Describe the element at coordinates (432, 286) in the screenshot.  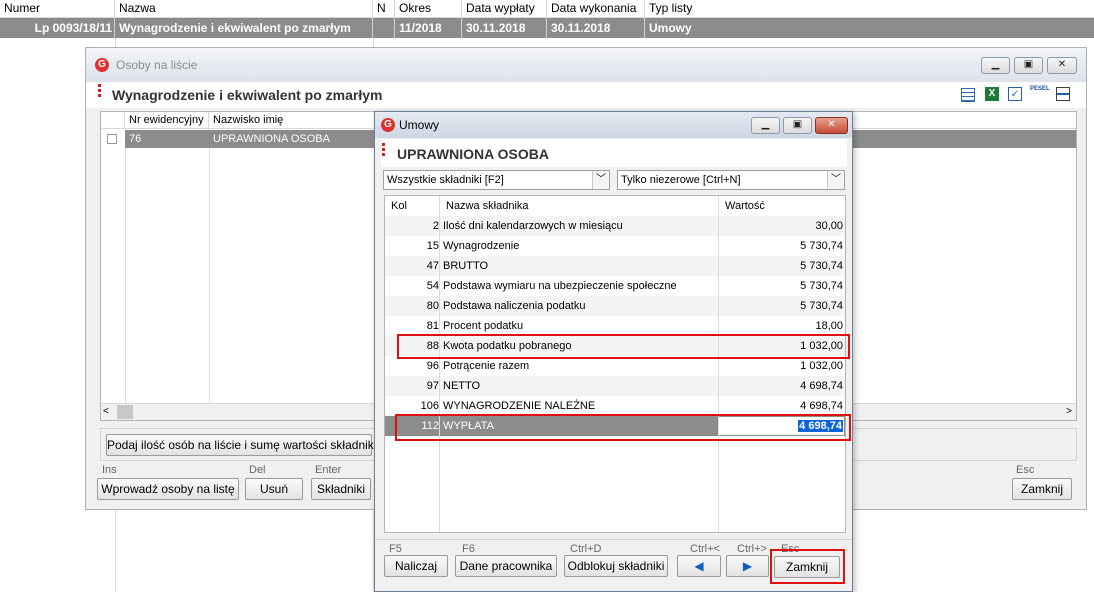
I see `cell-kol: 54` at that location.